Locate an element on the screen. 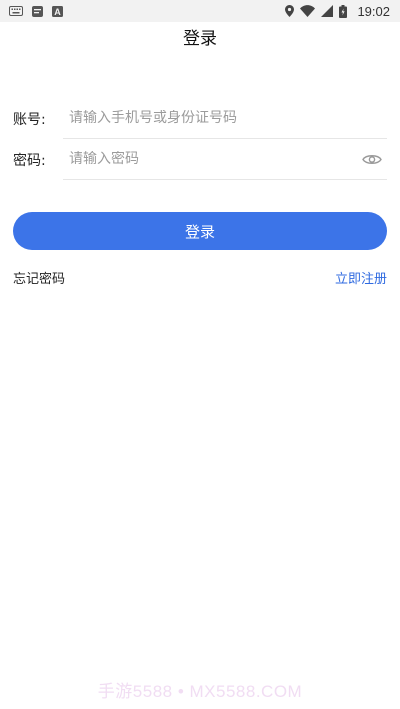 The width and height of the screenshot is (400, 709). password-field-box is located at coordinates (225, 159).